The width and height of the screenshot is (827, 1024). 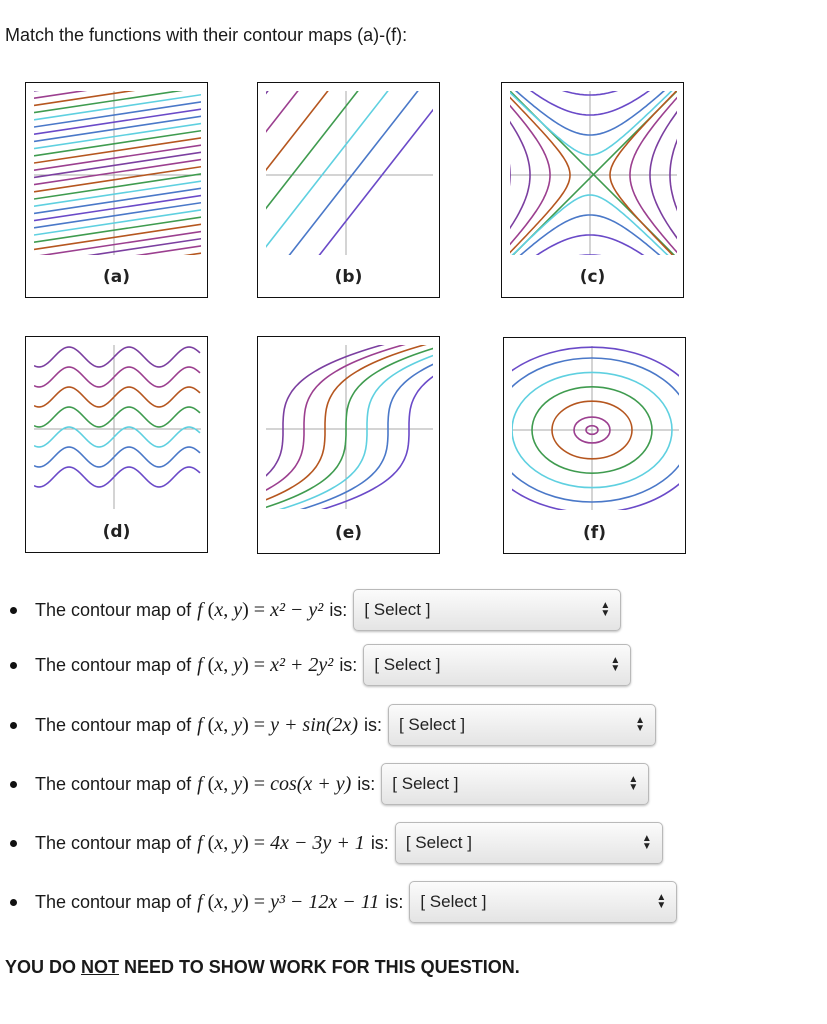 What do you see at coordinates (325, 901) in the screenshot?
I see `function-body: y³ − 12x − 11` at bounding box center [325, 901].